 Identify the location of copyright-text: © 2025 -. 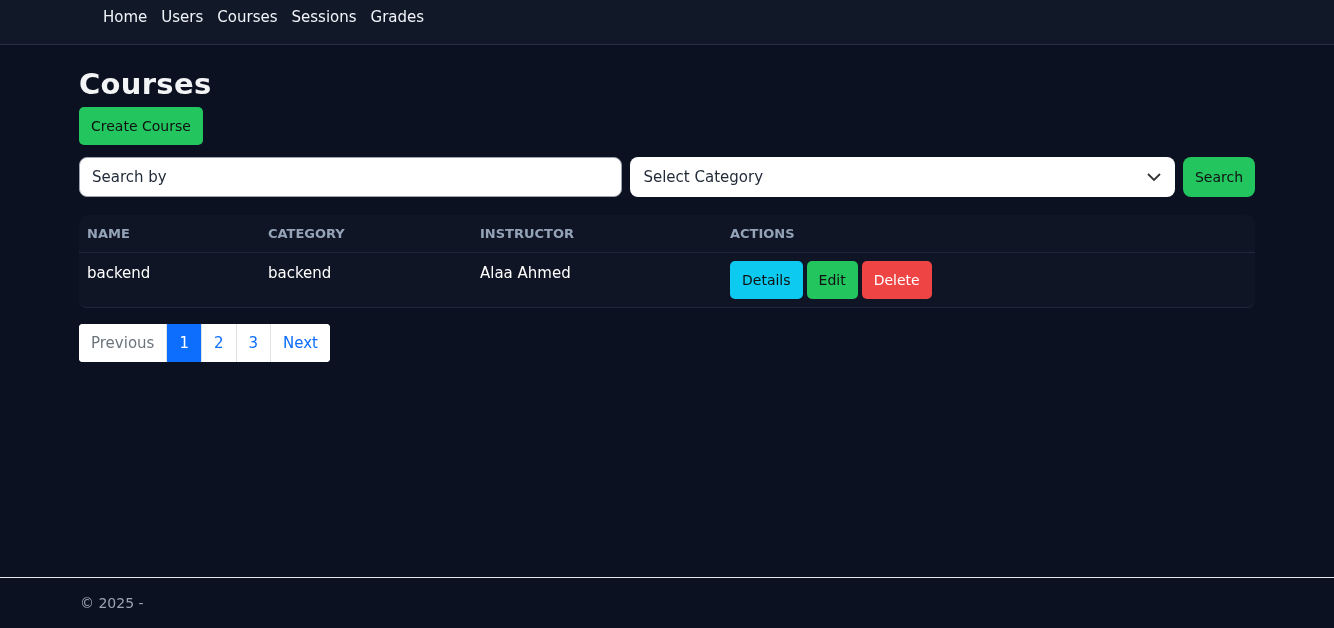
(112, 603).